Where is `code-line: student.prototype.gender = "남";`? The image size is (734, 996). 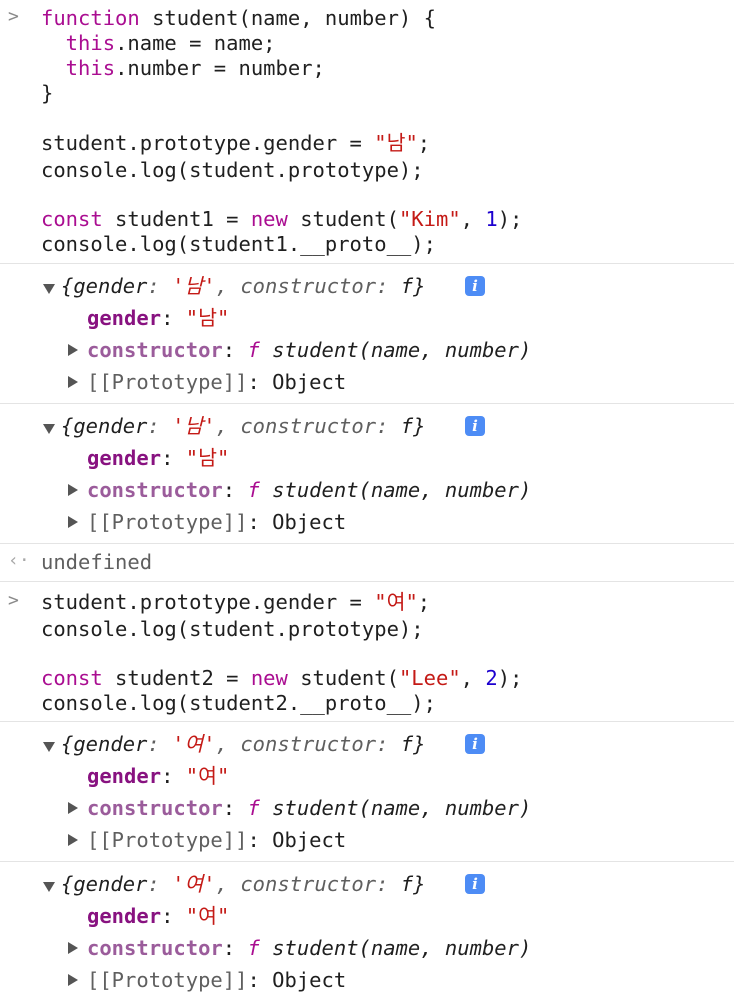
code-line: student.prototype.gender = "남"; is located at coordinates (236, 143).